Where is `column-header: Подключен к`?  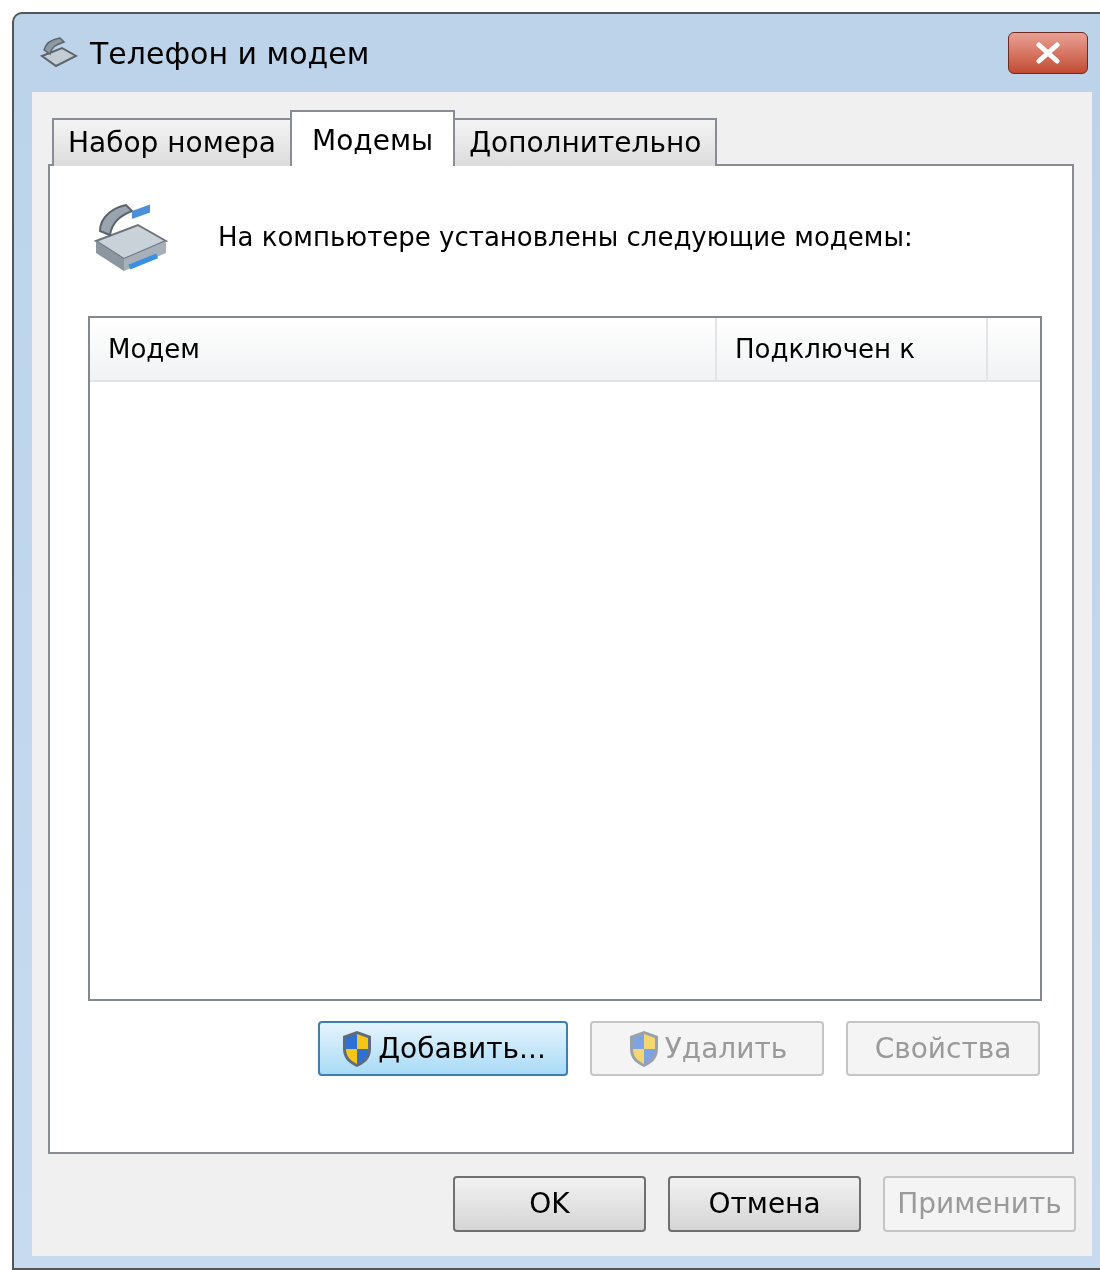 column-header: Подключен к is located at coordinates (852, 349).